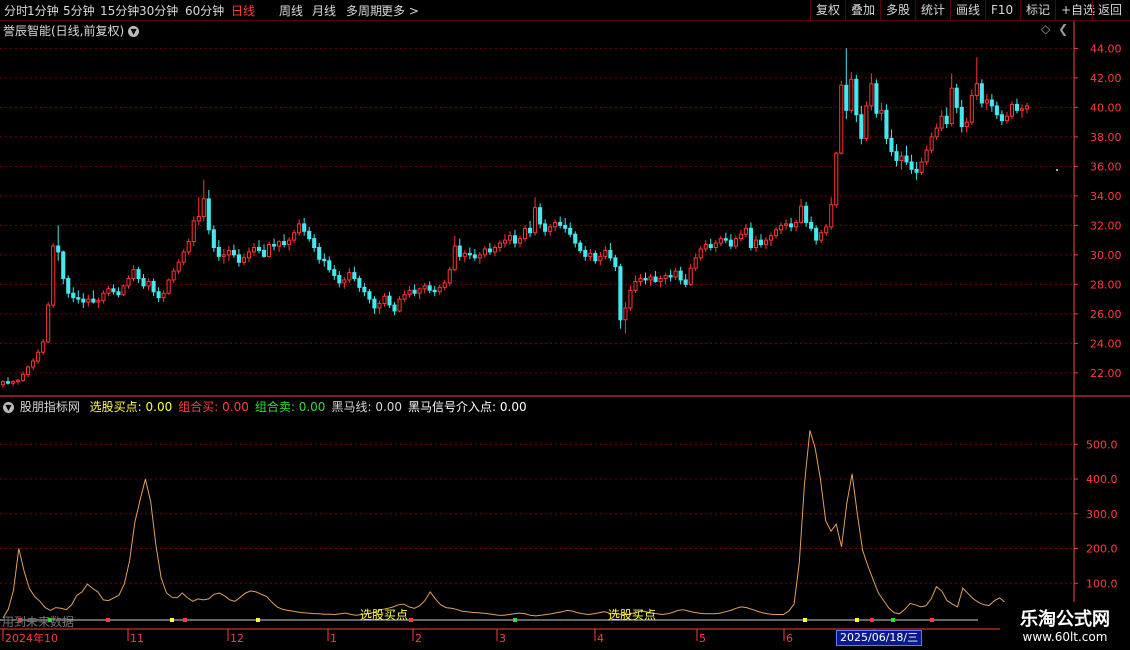 The image size is (1130, 650). I want to click on cursor-date-badge: 2025/06/18/三, so click(879, 638).